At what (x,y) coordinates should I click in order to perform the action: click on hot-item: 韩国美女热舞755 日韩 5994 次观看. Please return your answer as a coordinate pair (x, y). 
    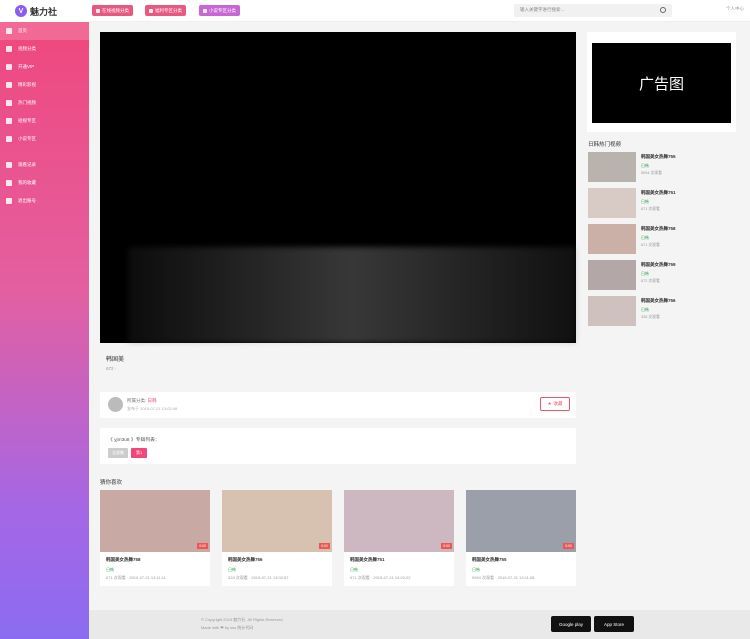
    Looking at the image, I should click on (663, 168).